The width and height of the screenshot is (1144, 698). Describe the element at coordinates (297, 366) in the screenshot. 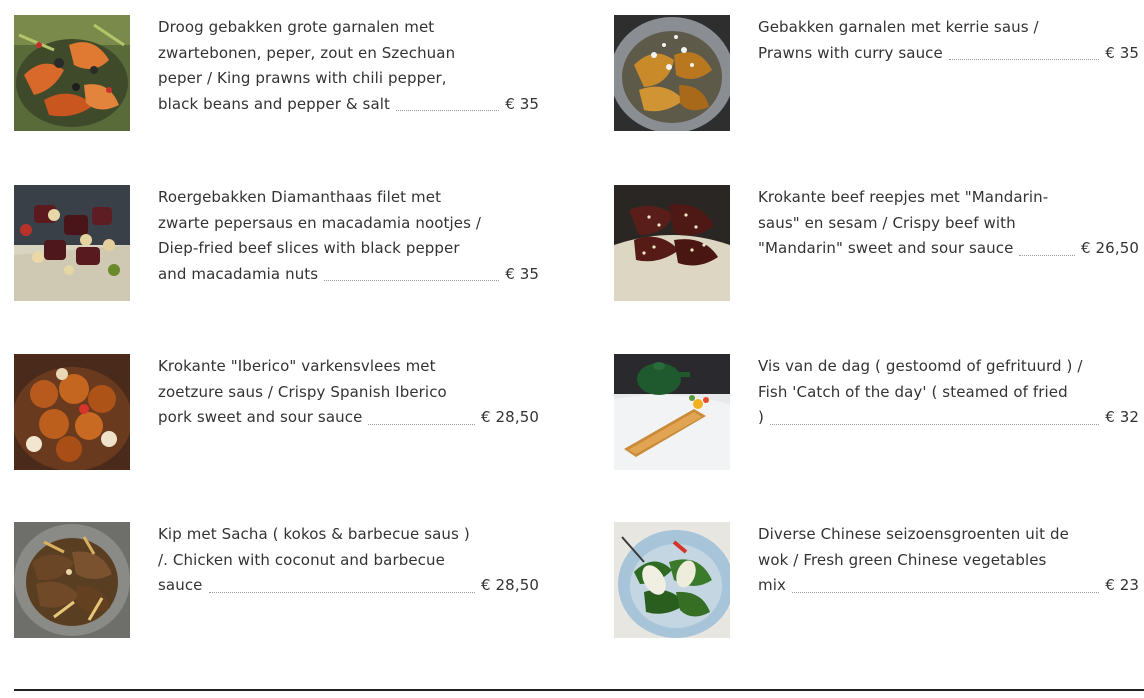

I see `description-line: Krokante "Iberico" varkensvlees met` at that location.